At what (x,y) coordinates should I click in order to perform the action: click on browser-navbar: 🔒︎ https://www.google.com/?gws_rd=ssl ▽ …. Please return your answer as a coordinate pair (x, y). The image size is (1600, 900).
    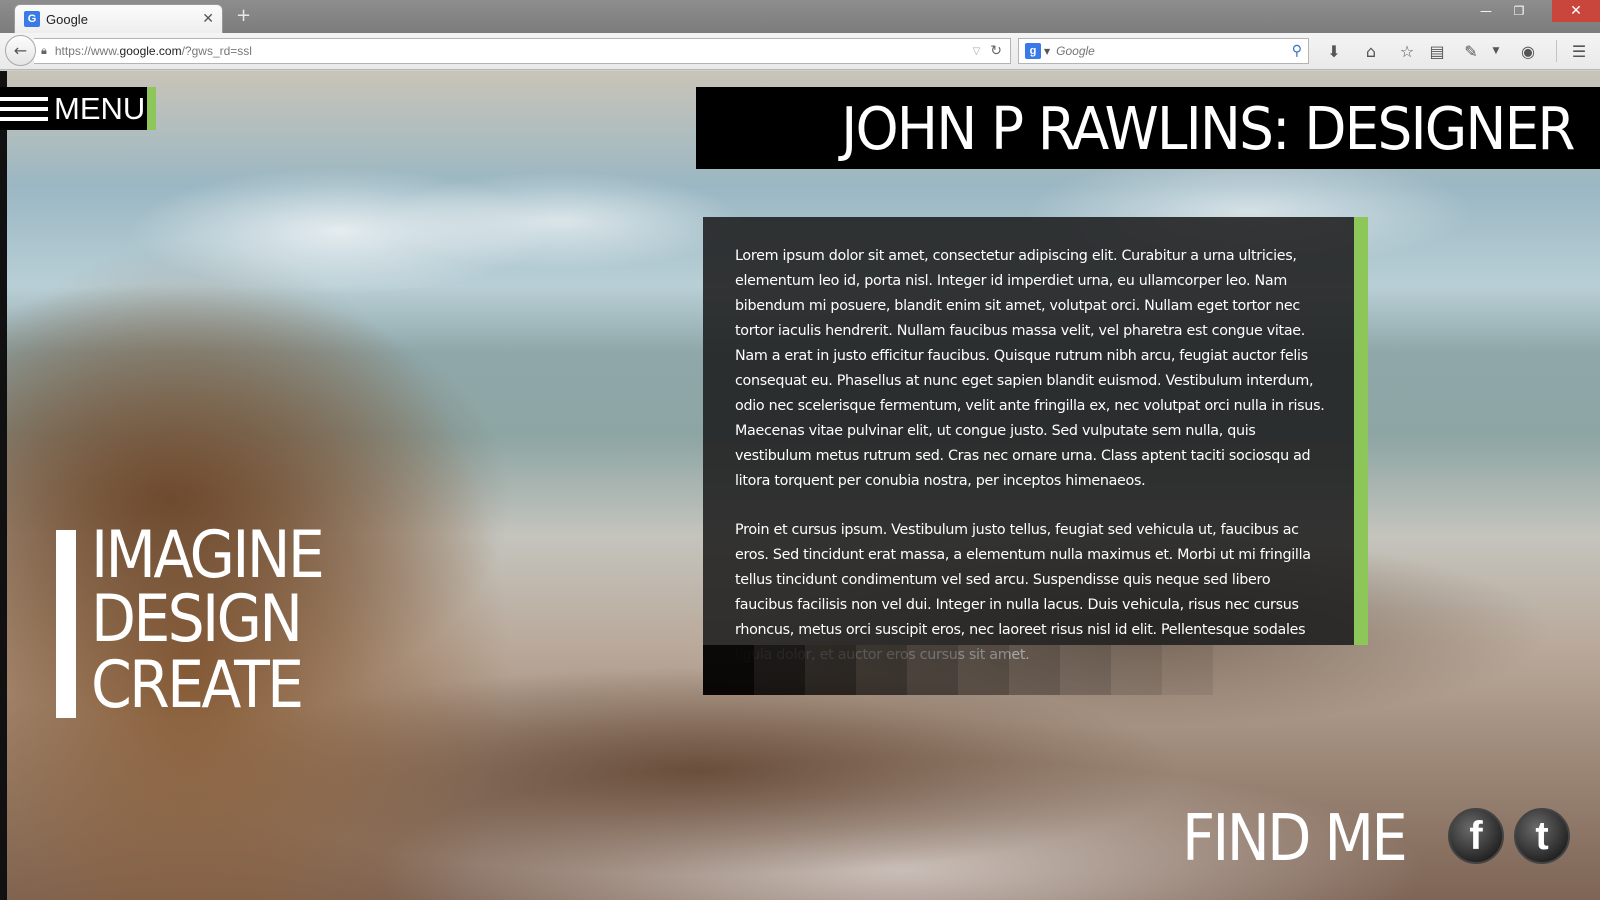
    Looking at the image, I should click on (800, 51).